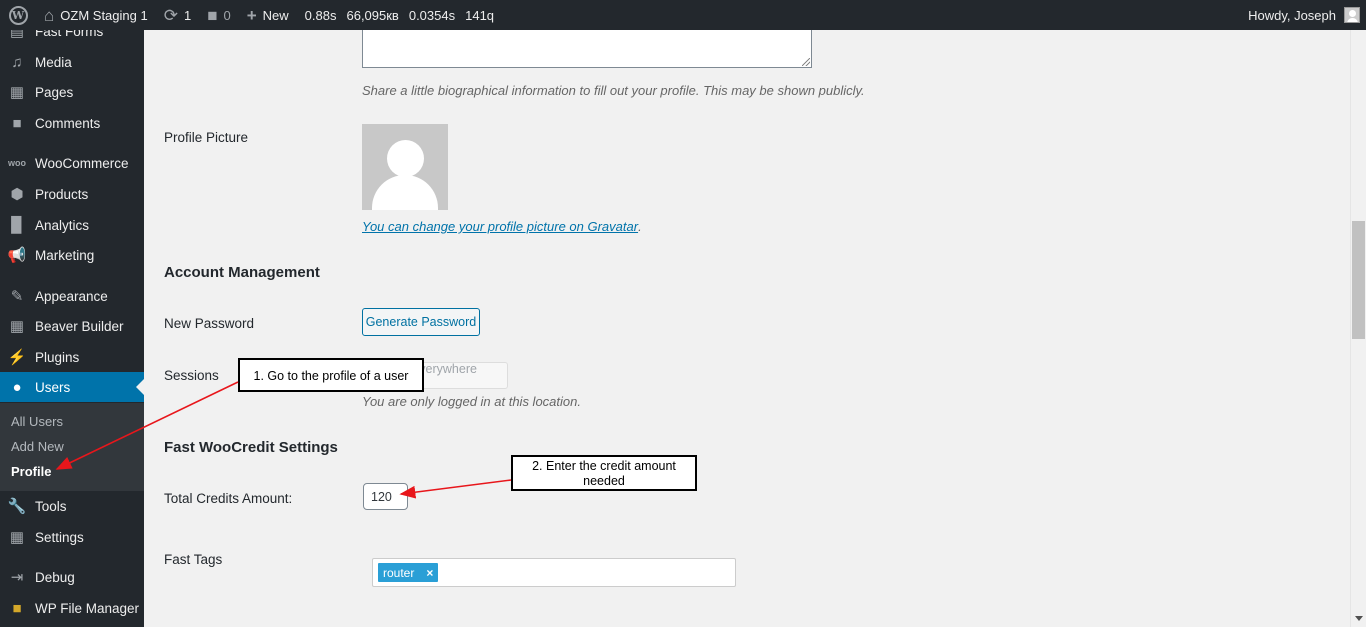  Describe the element at coordinates (53, 387) in the screenshot. I see `menu-label: Users` at that location.